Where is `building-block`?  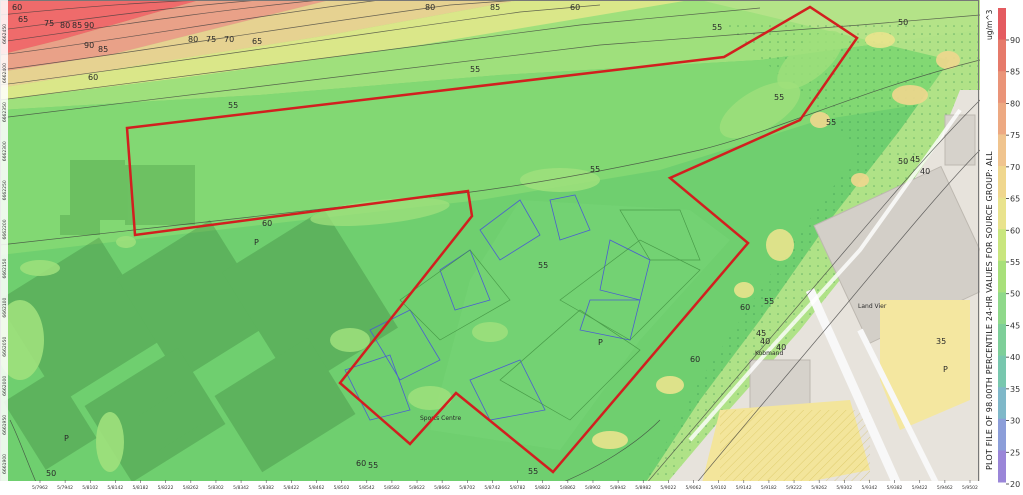
building-block is located at coordinates (780, 385).